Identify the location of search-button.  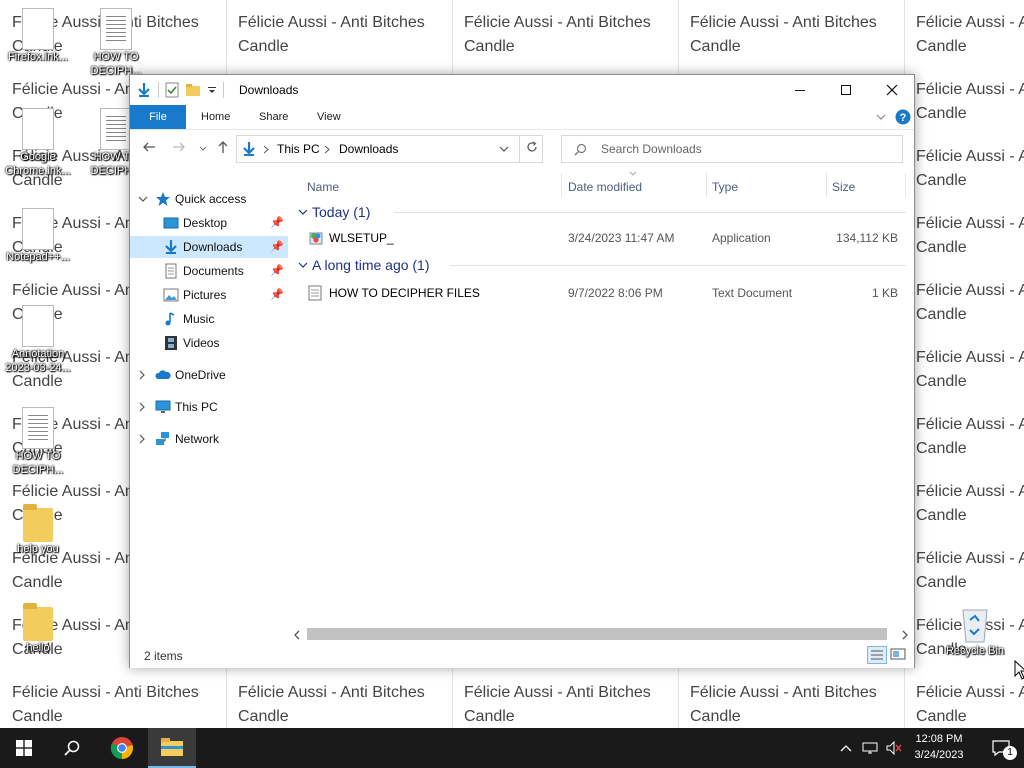
(72, 748).